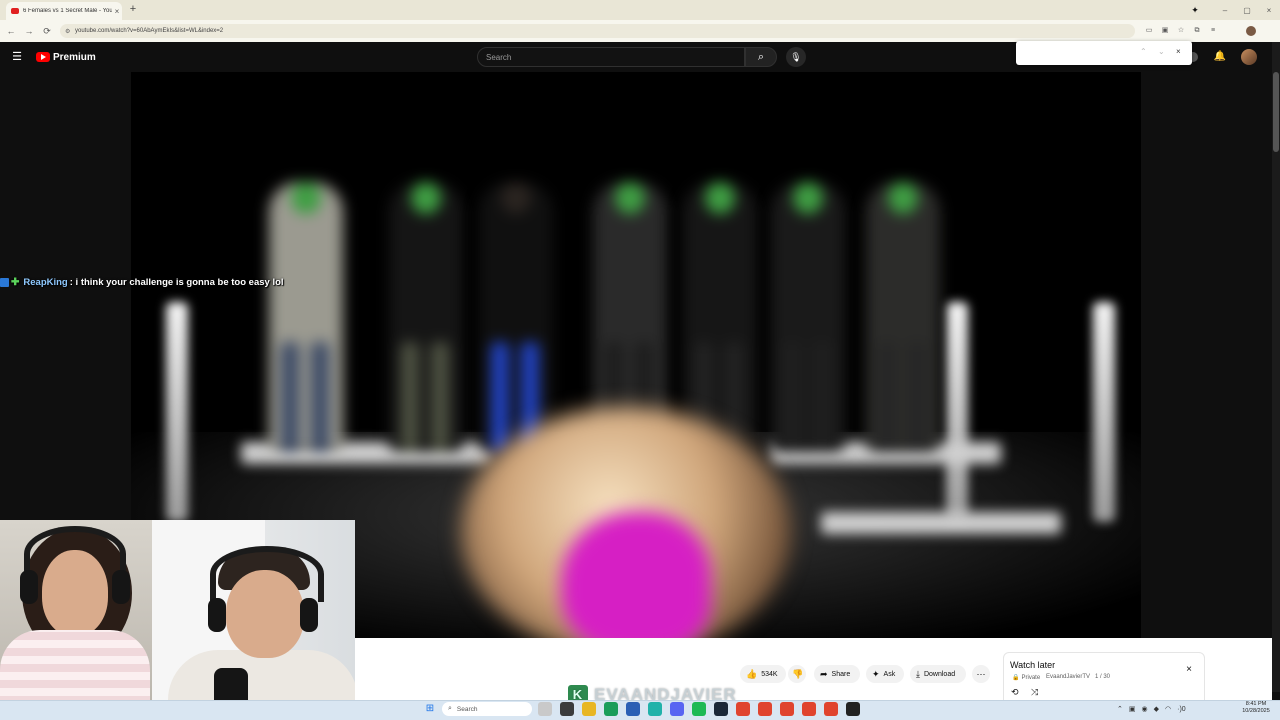 The width and height of the screenshot is (1280, 720). I want to click on minimize-button: –, so click(1225, 10).